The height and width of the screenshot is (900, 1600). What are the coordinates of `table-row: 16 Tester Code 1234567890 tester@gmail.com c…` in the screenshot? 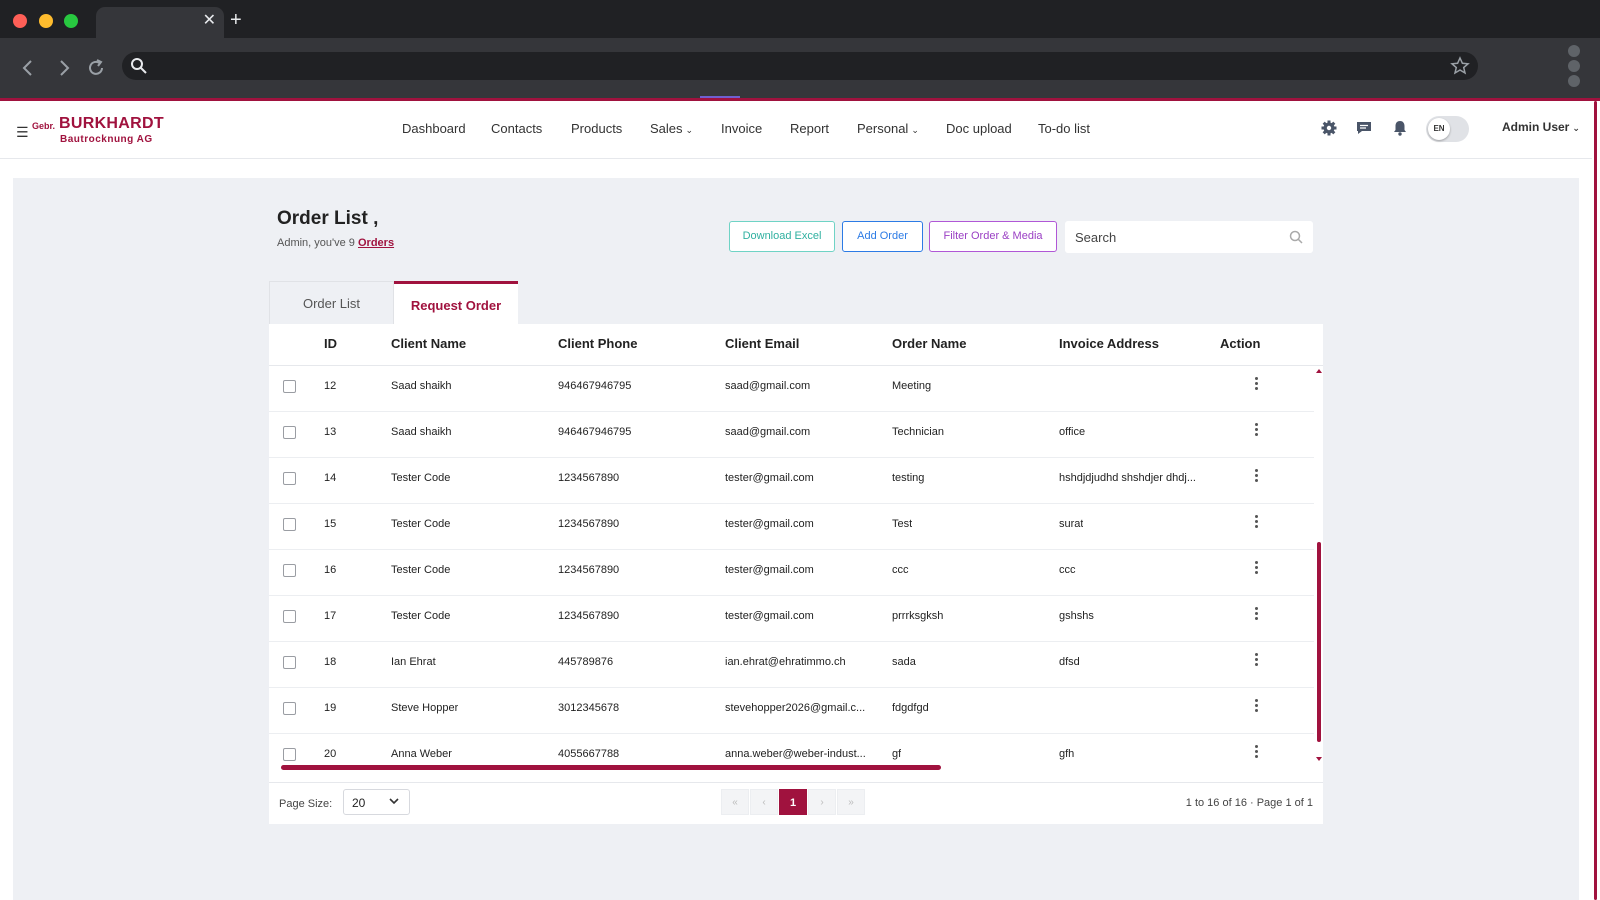 It's located at (791, 573).